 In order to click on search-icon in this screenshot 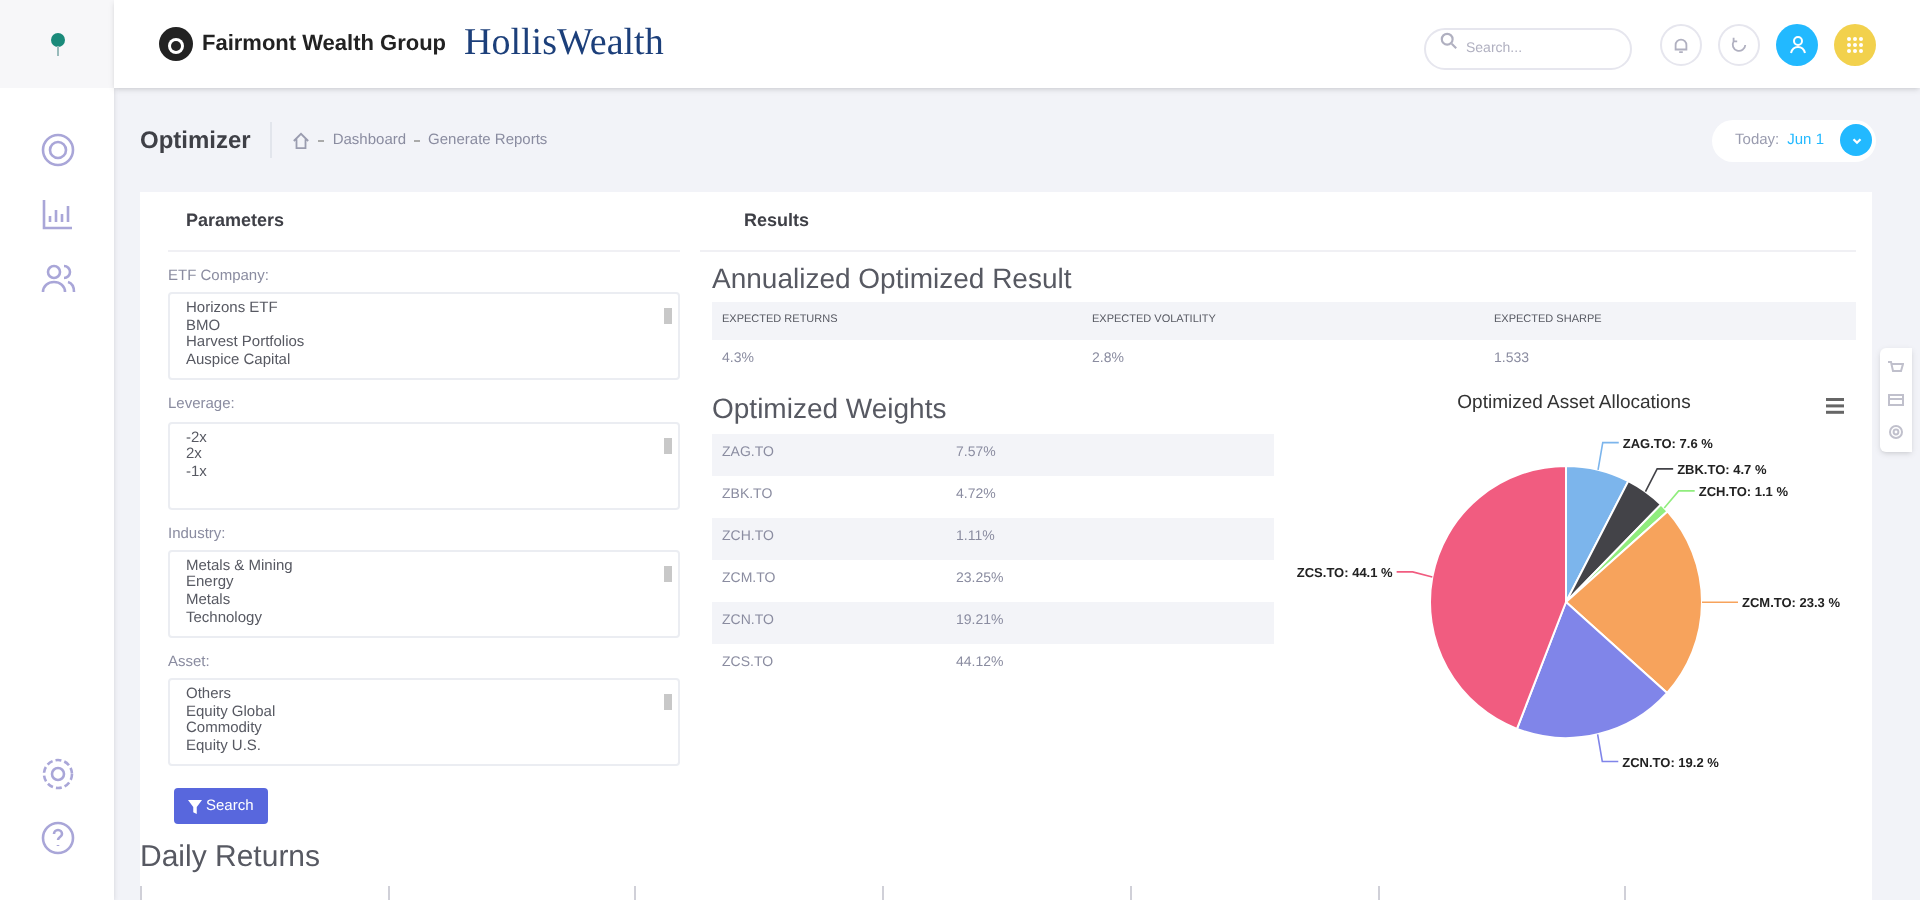, I will do `click(1449, 40)`.